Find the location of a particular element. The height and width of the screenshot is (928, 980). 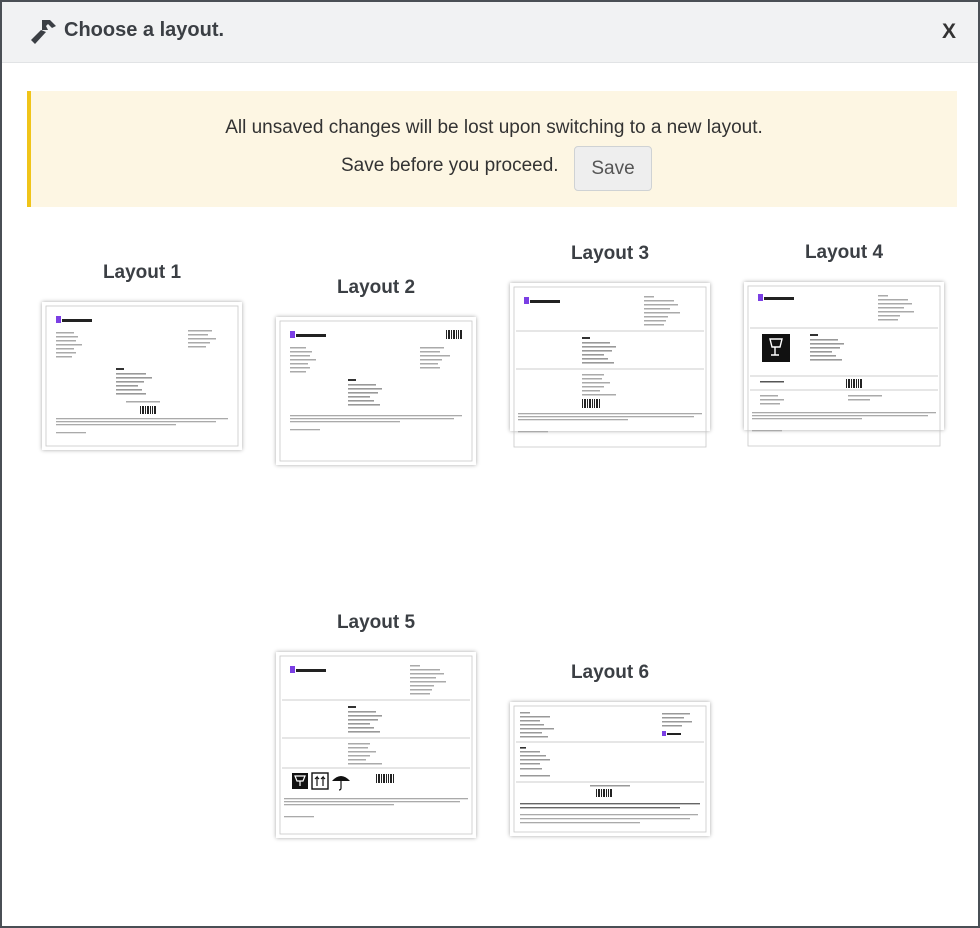

layout-1-preview is located at coordinates (142, 376).